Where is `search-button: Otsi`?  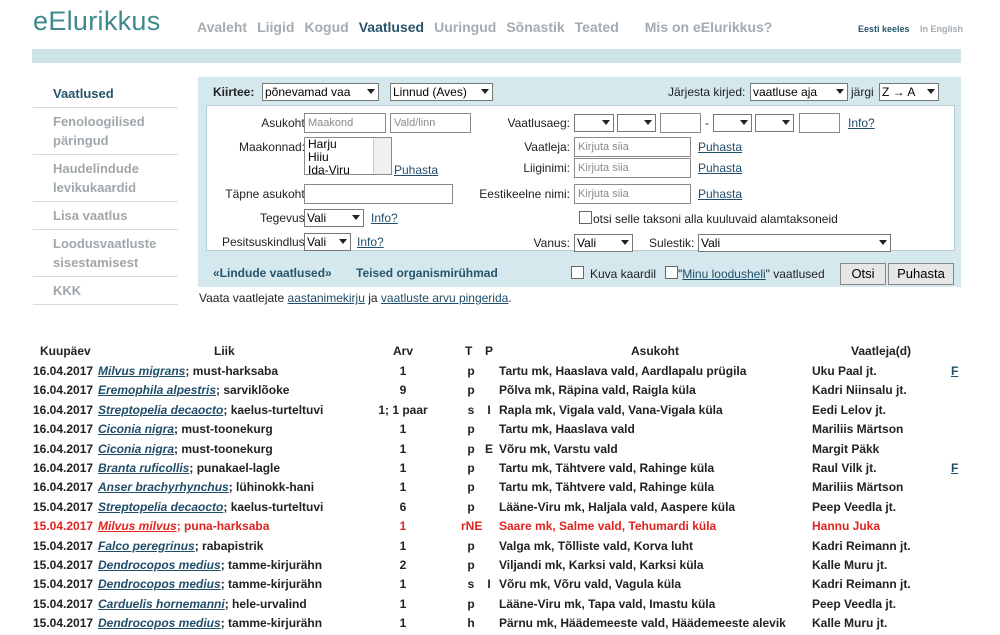 search-button: Otsi is located at coordinates (863, 274).